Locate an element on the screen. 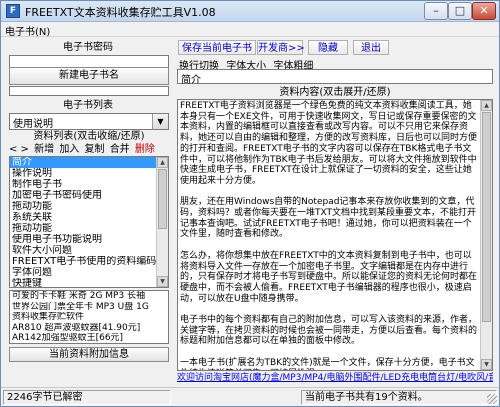  book-select: 使用说明 ▼ is located at coordinates (89, 121).